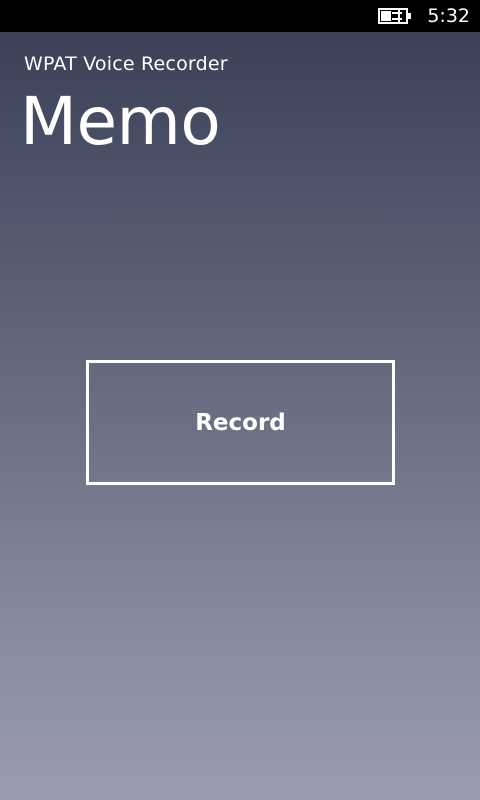 Image resolution: width=480 pixels, height=800 pixels. Describe the element at coordinates (120, 121) in the screenshot. I see `page-title: Memo` at that location.